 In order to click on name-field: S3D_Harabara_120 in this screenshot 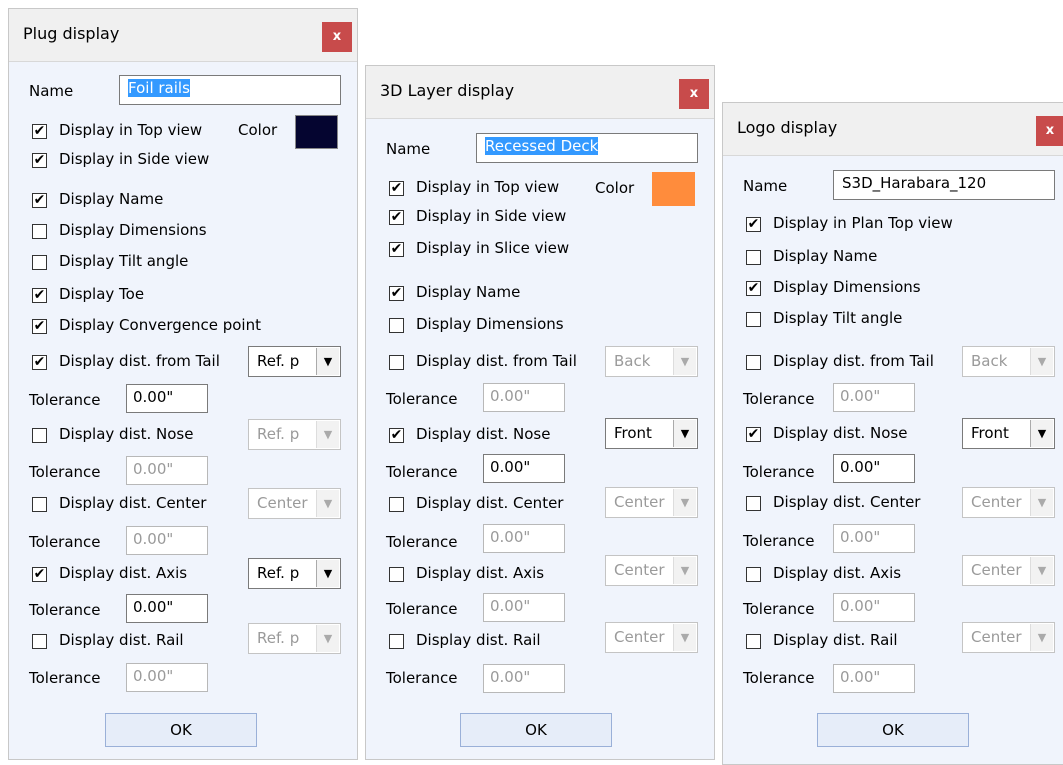, I will do `click(944, 185)`.